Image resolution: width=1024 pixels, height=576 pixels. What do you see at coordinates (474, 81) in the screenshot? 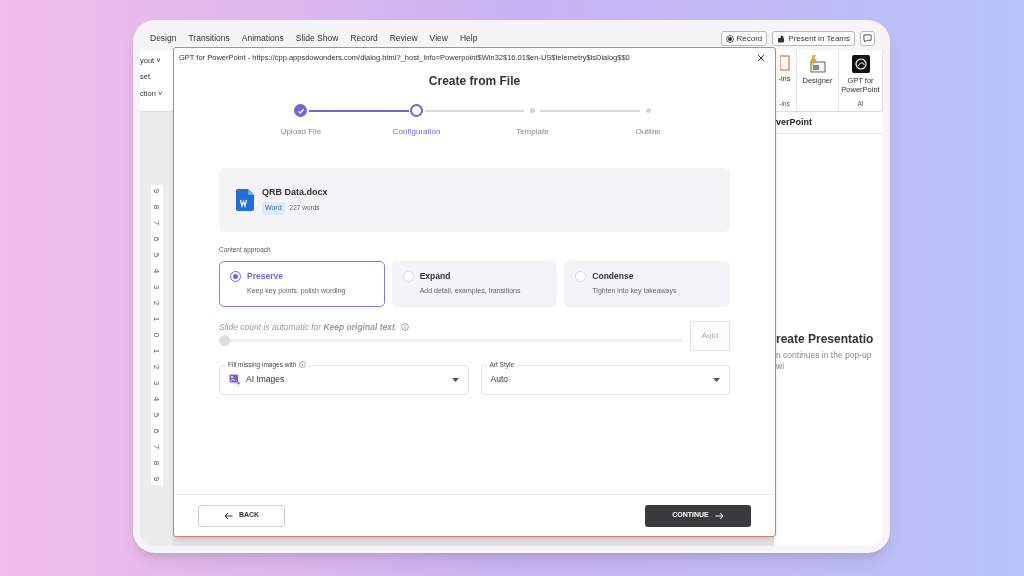
I see `dialog-heading: Create from File` at bounding box center [474, 81].